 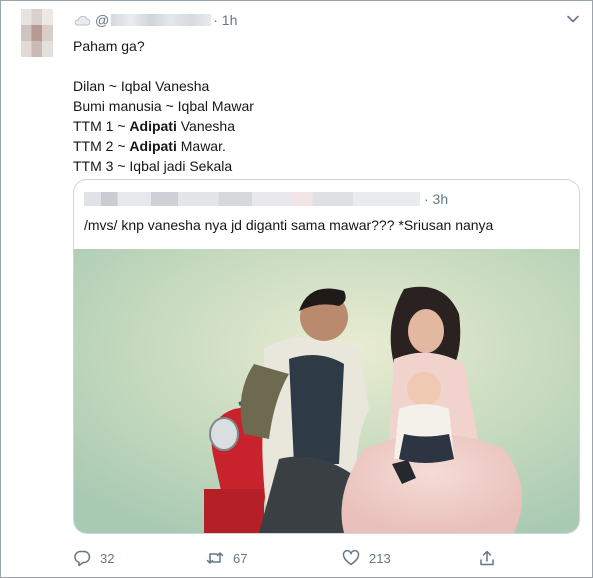 I want to click on heart-icon, so click(x=351, y=557).